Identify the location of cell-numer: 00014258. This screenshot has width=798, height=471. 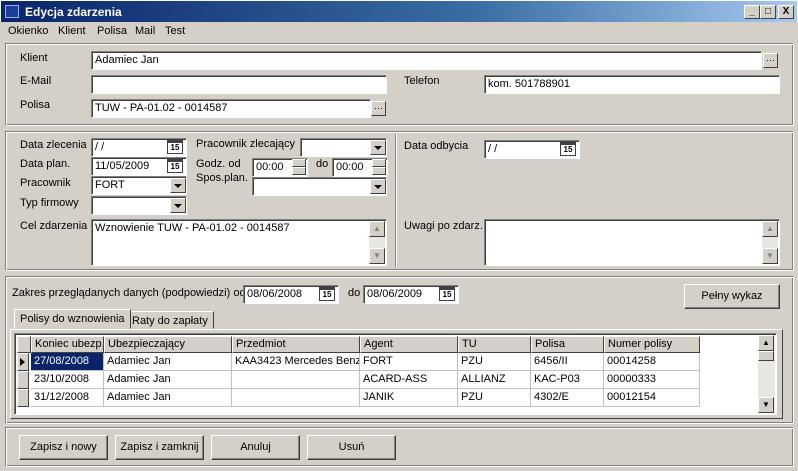
(652, 362).